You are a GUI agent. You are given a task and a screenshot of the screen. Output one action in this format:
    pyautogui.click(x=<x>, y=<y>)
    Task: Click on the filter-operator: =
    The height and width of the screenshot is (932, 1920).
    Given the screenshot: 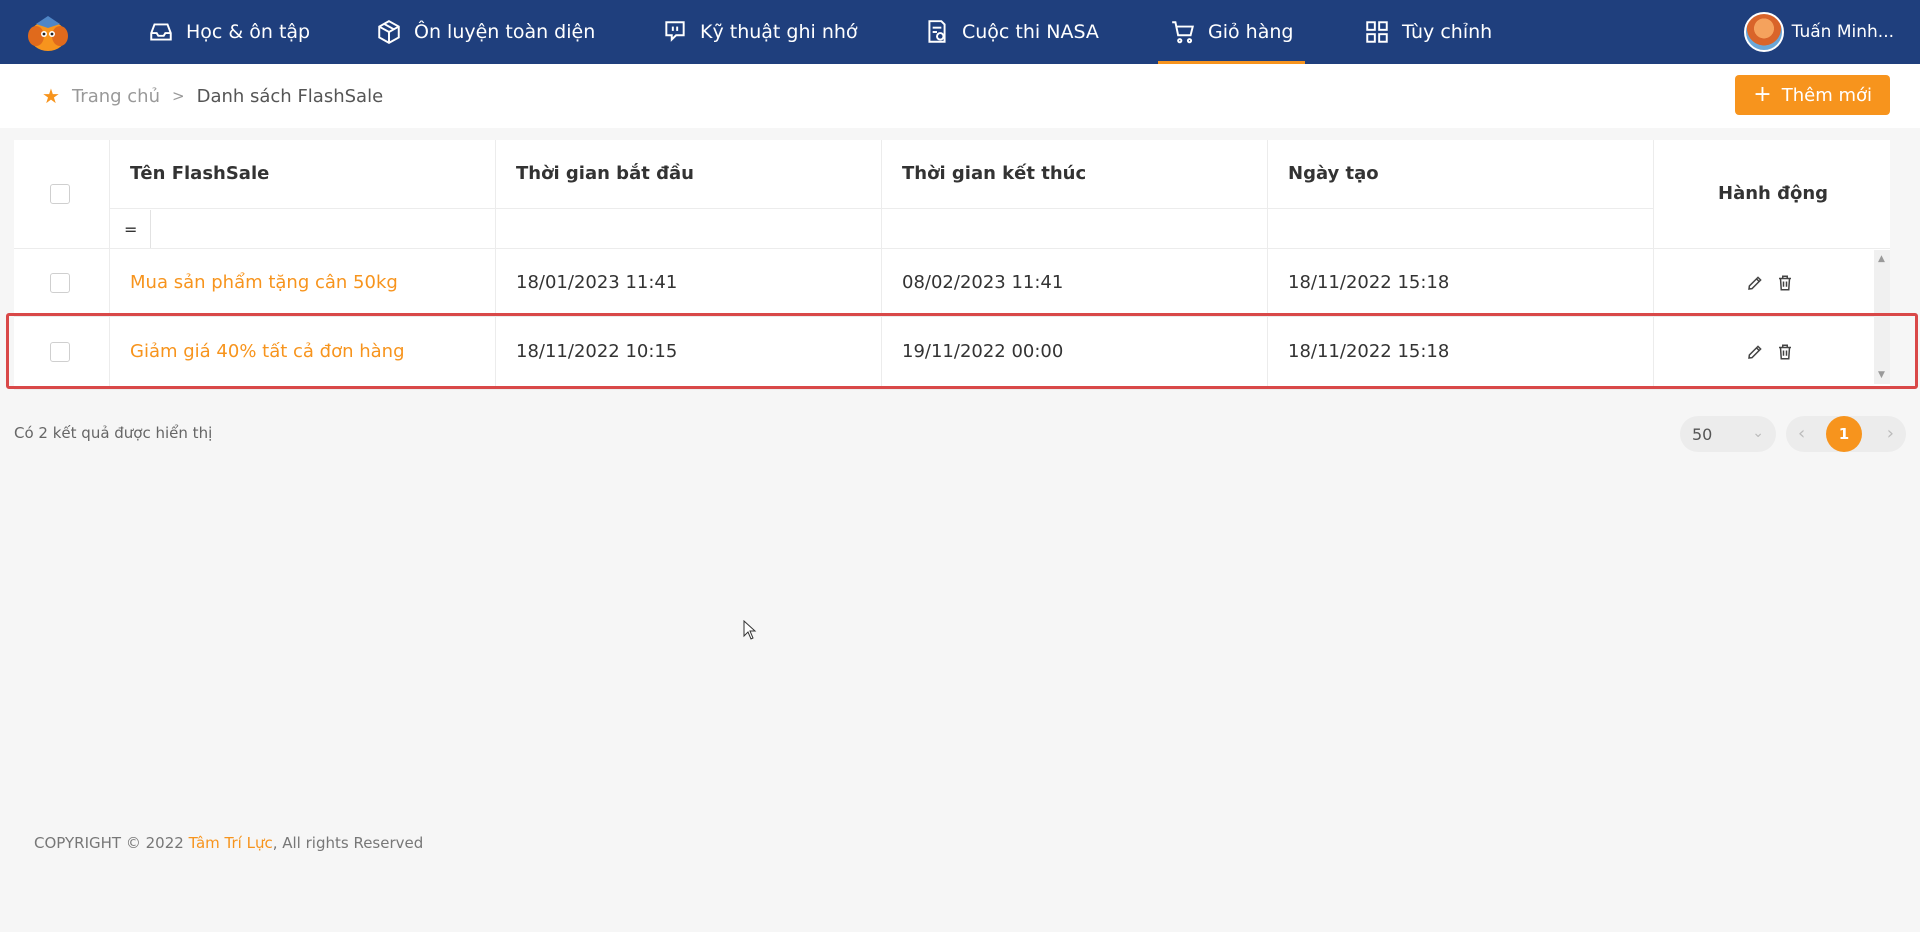 What is the action you would take?
    pyautogui.click(x=130, y=229)
    